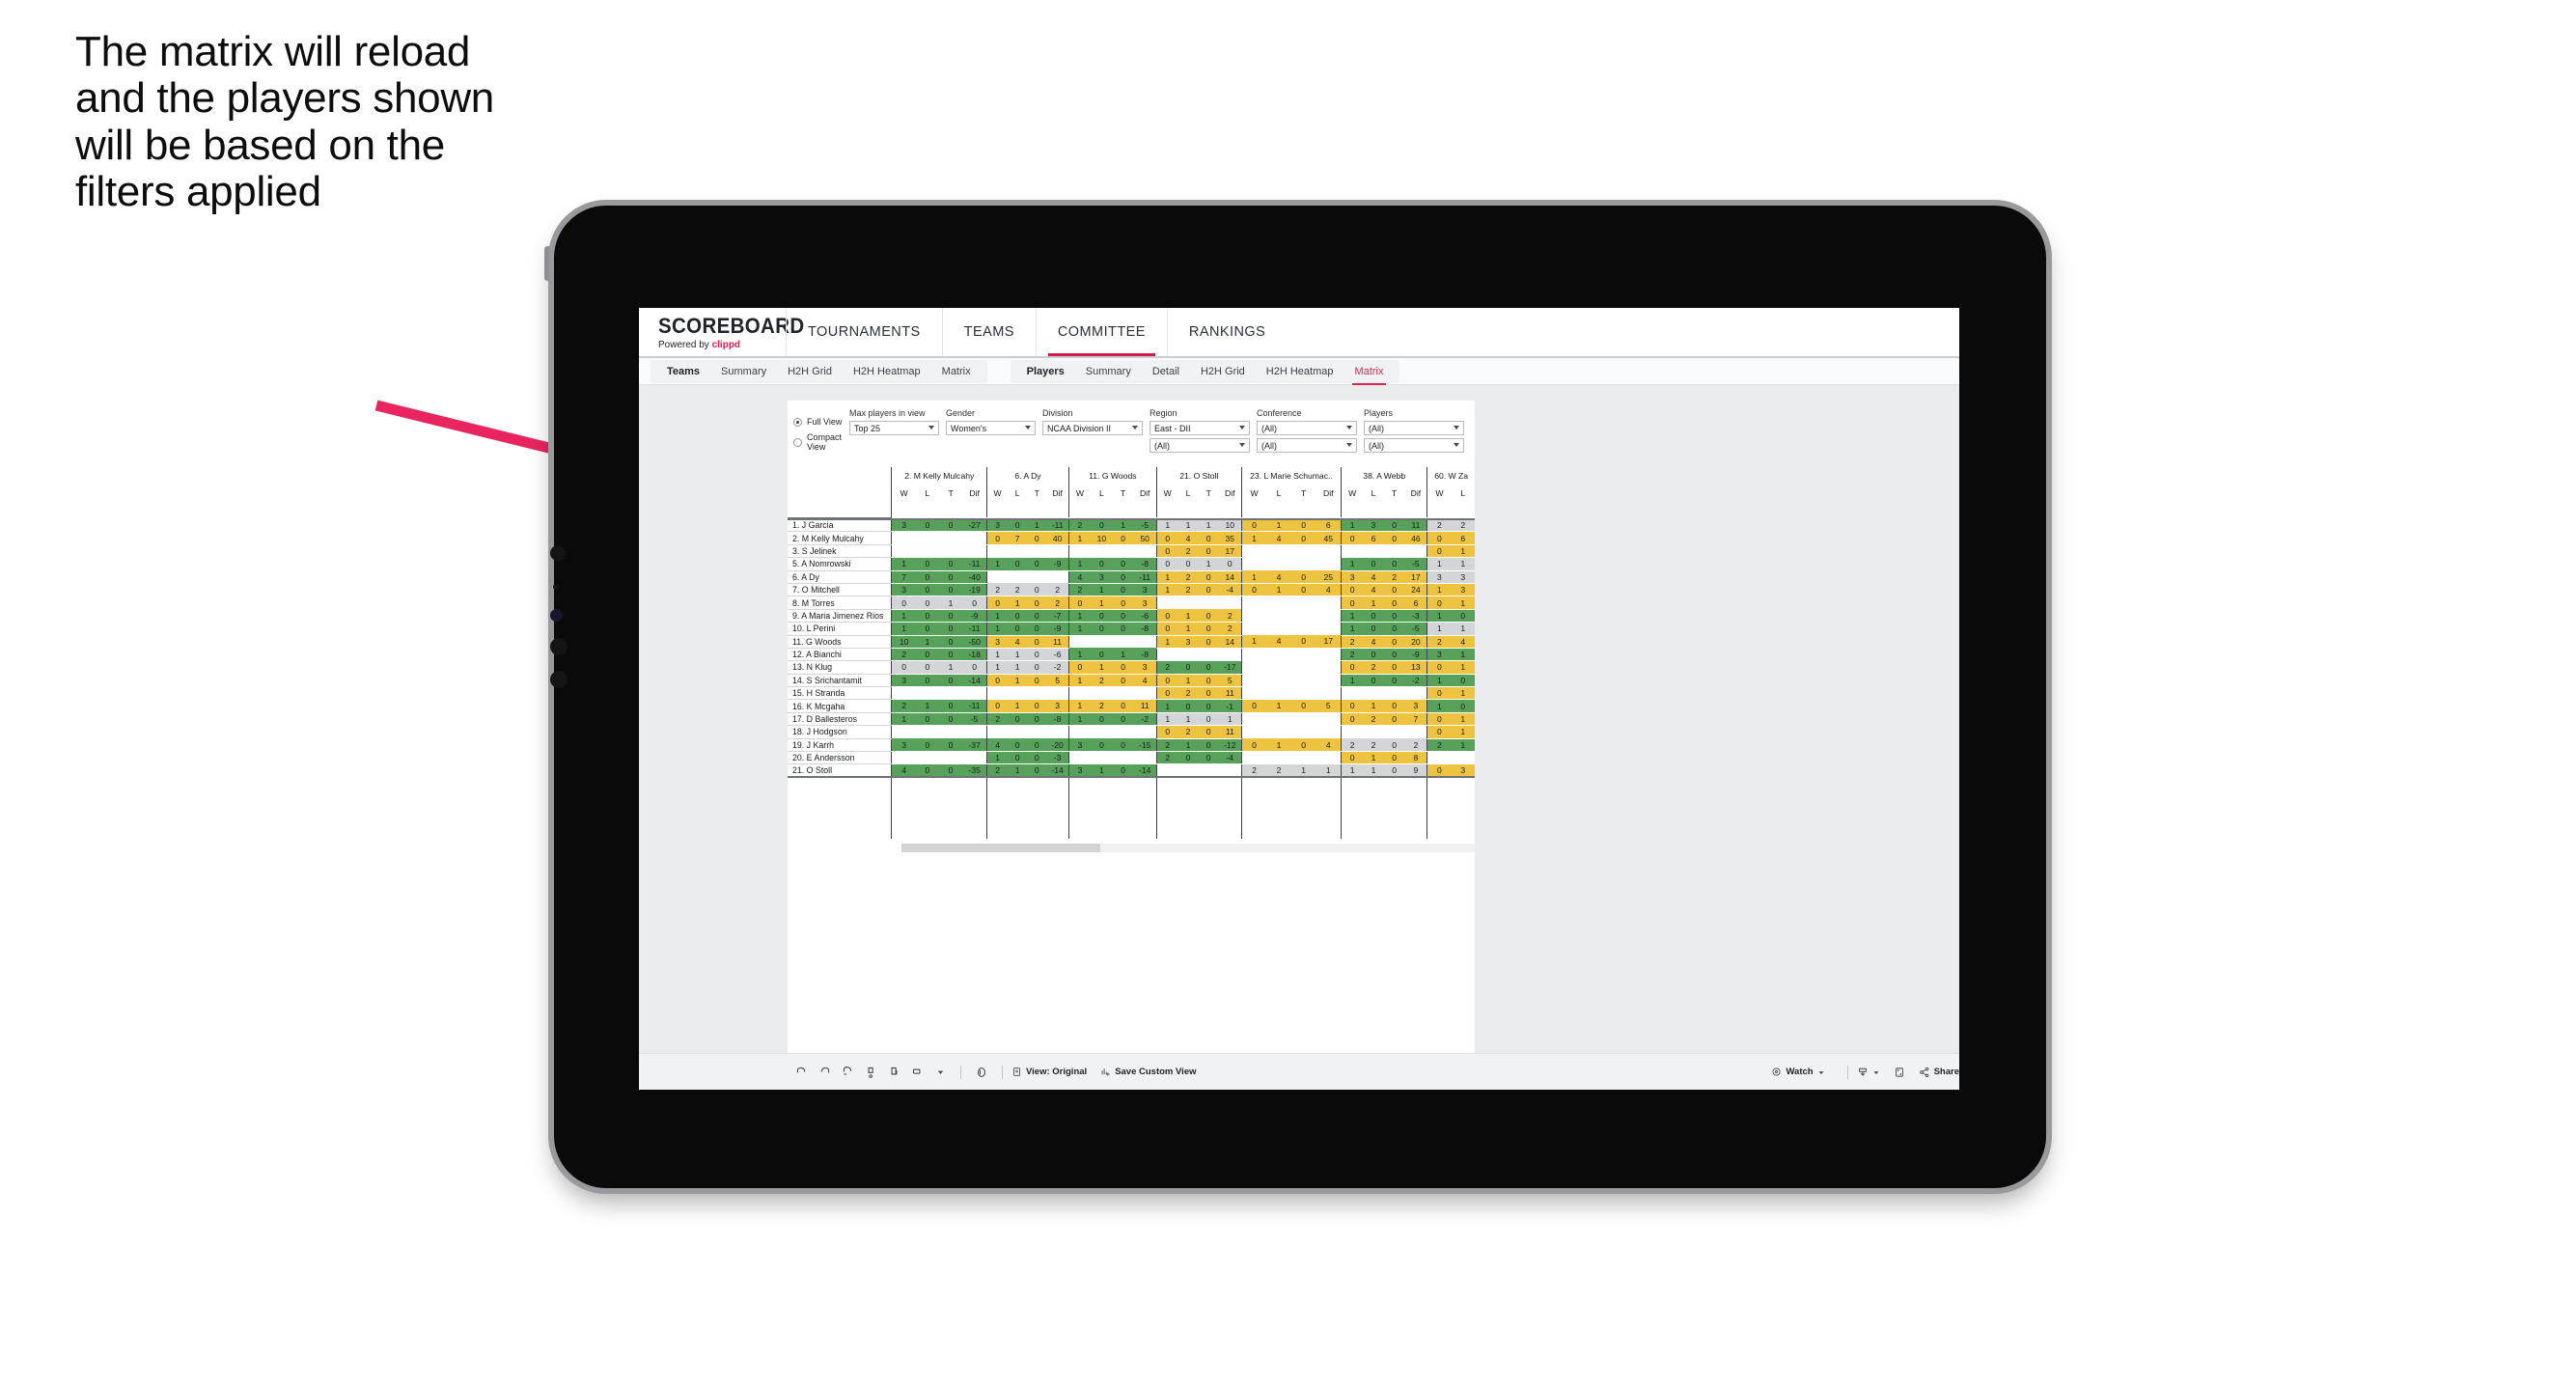  Describe the element at coordinates (801, 1073) in the screenshot. I see `undo-icon` at that location.